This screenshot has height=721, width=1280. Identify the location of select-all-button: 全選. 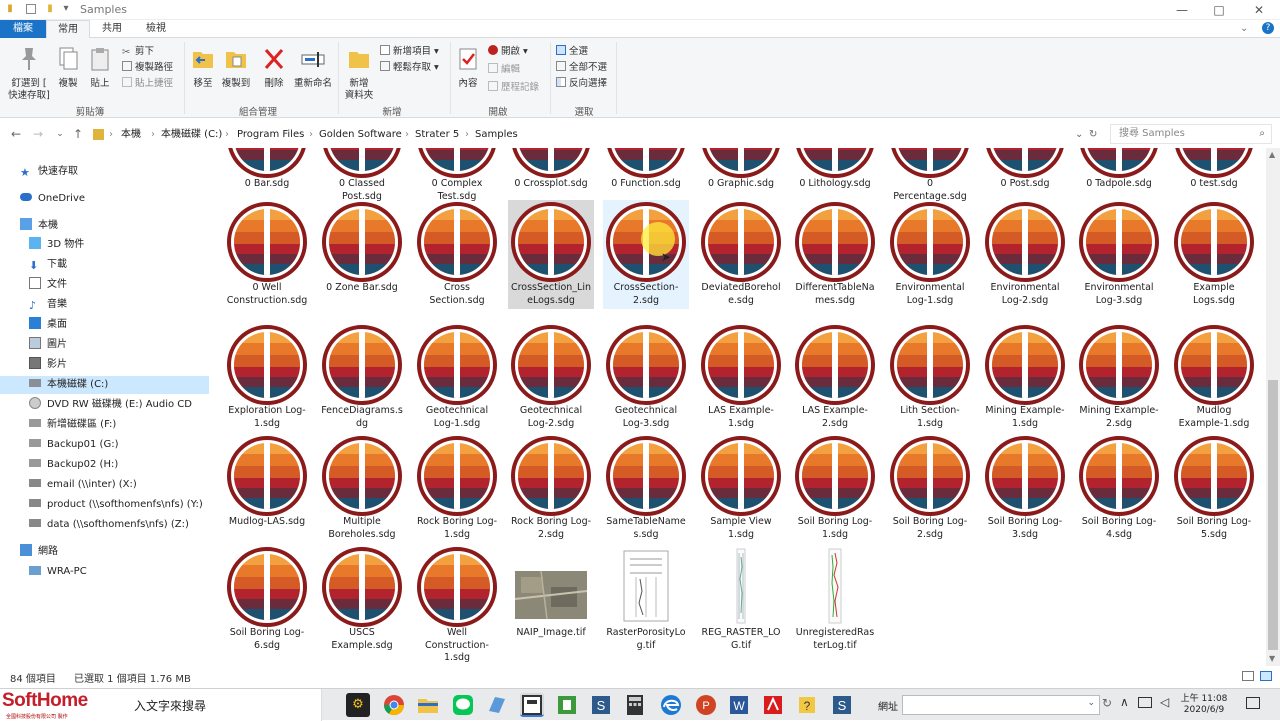
(572, 52).